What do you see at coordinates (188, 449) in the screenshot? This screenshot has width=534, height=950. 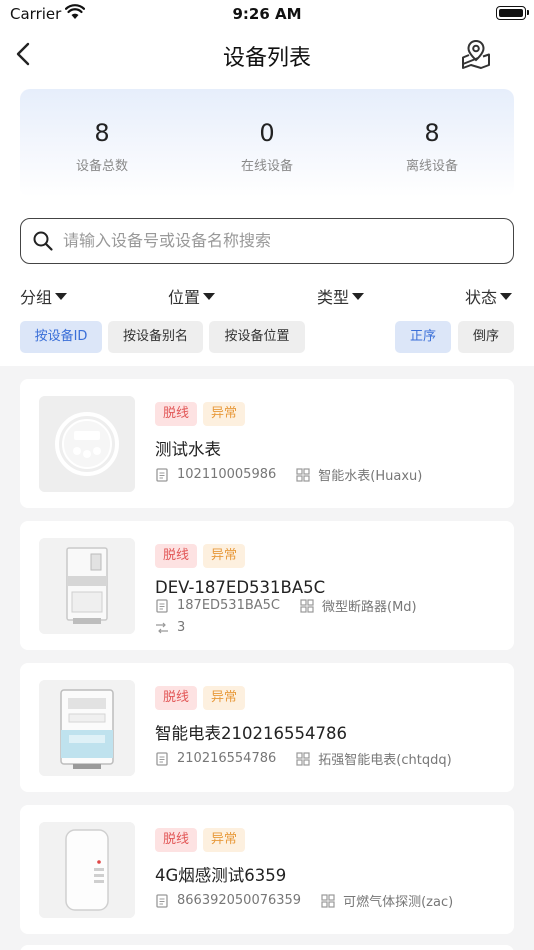 I see `device-name: 测试水表` at bounding box center [188, 449].